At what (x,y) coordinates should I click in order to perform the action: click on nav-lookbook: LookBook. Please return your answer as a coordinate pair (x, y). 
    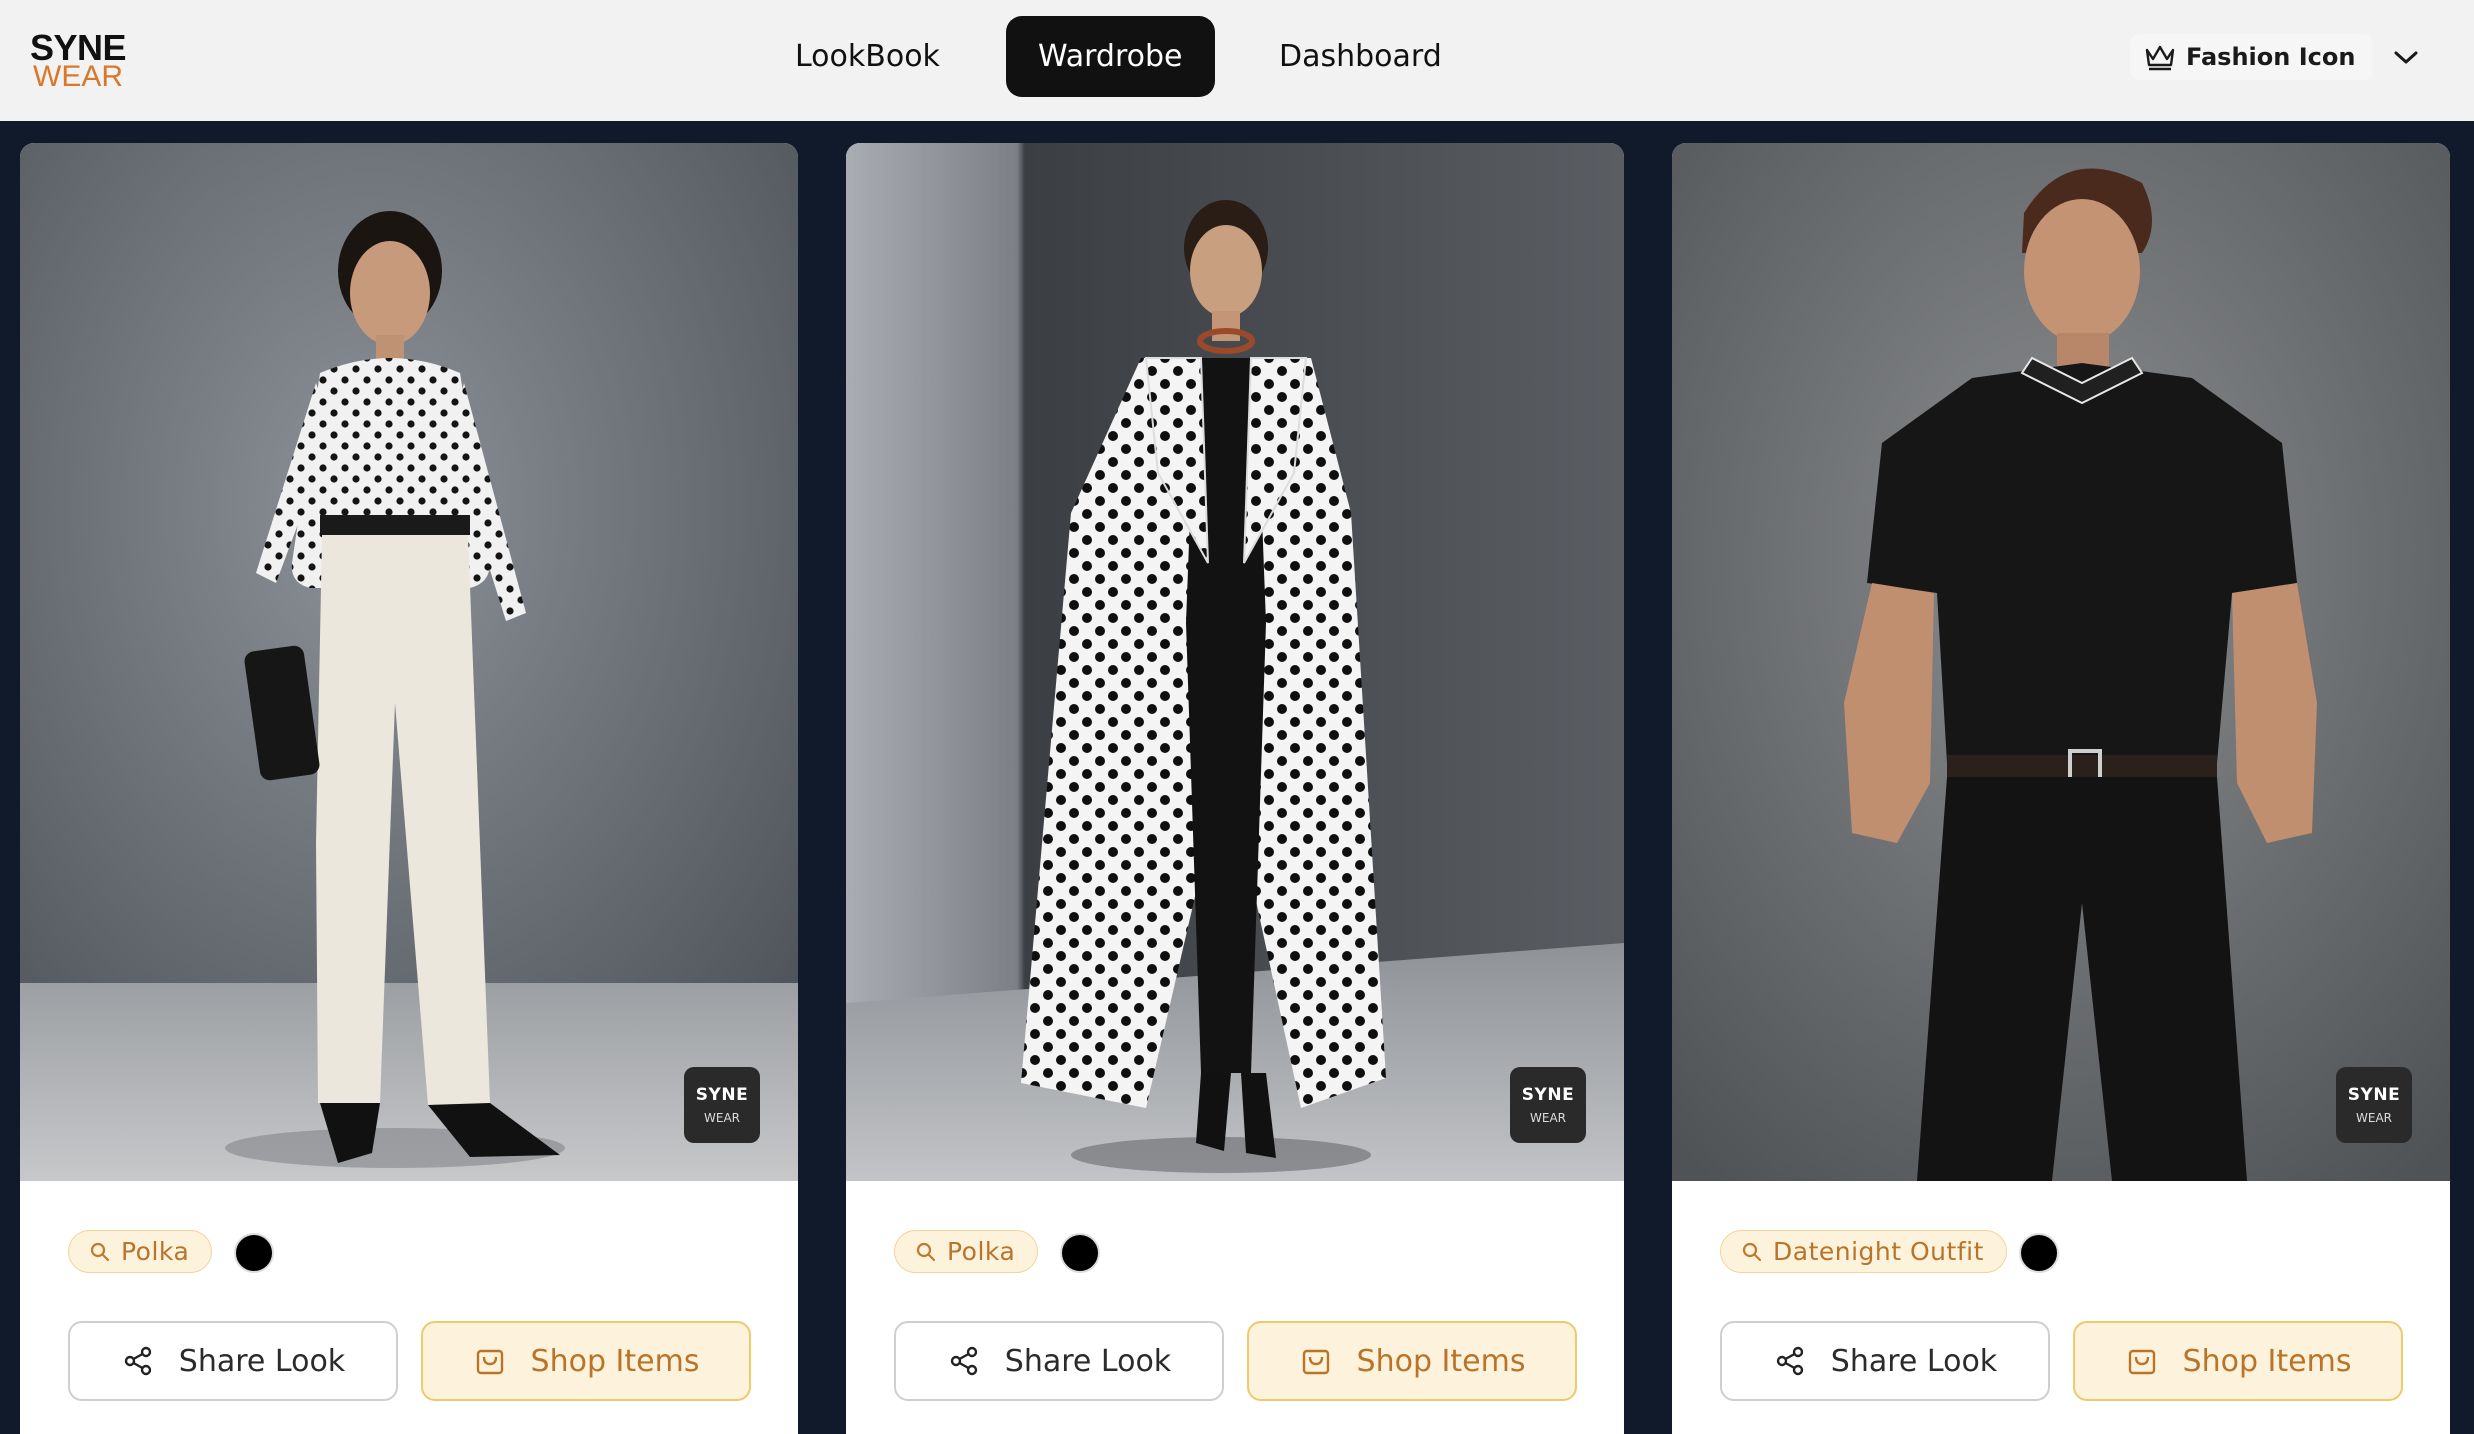
    Looking at the image, I should click on (867, 56).